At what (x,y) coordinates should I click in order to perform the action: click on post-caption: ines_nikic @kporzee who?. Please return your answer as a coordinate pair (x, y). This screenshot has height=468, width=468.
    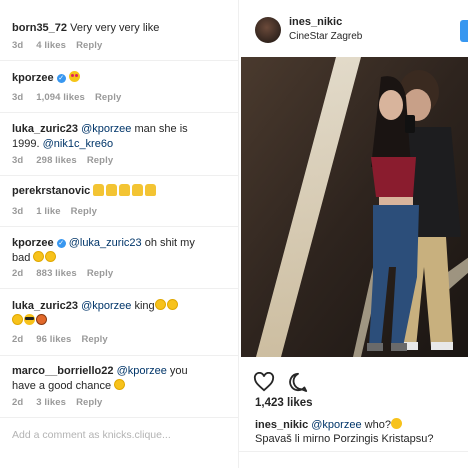
    Looking at the image, I should click on (328, 424).